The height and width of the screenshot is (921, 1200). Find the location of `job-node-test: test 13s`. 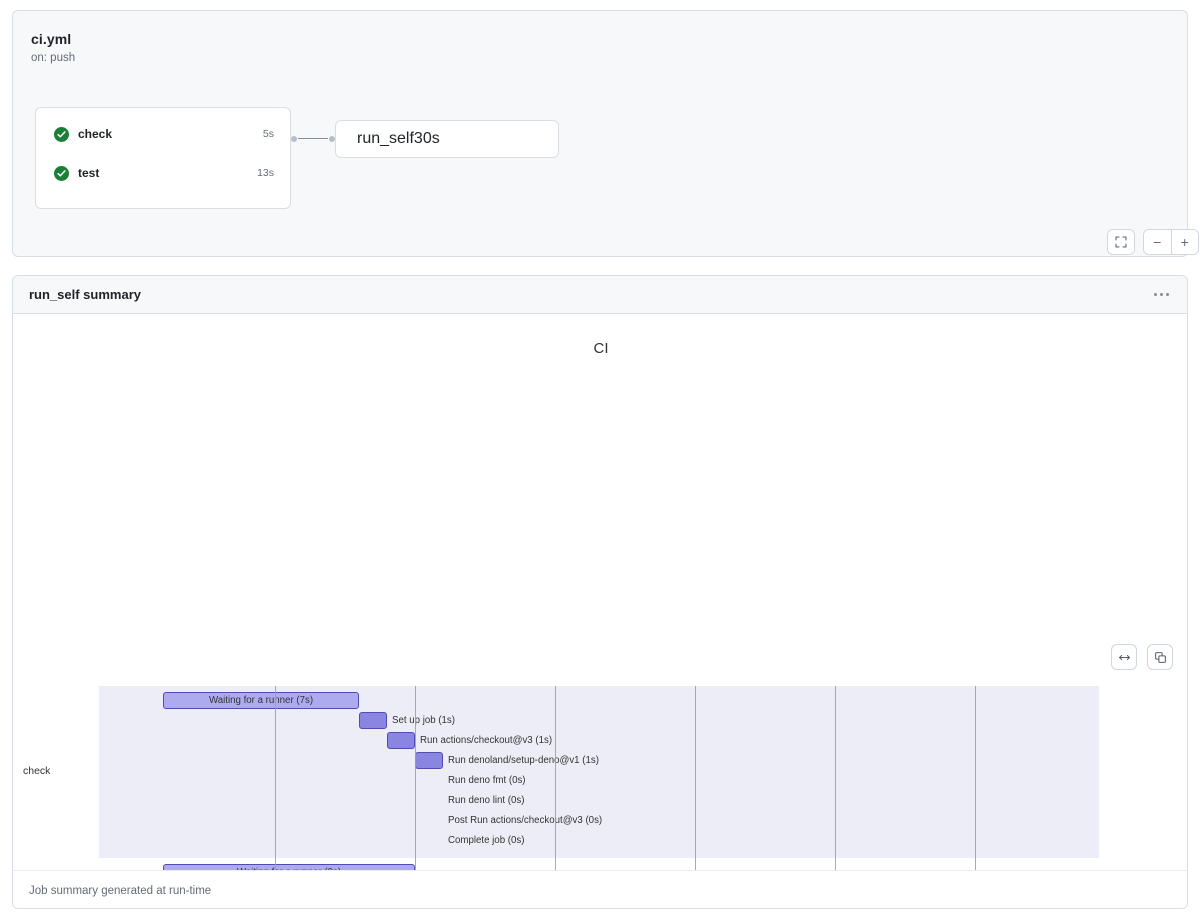

job-node-test: test 13s is located at coordinates (163, 173).